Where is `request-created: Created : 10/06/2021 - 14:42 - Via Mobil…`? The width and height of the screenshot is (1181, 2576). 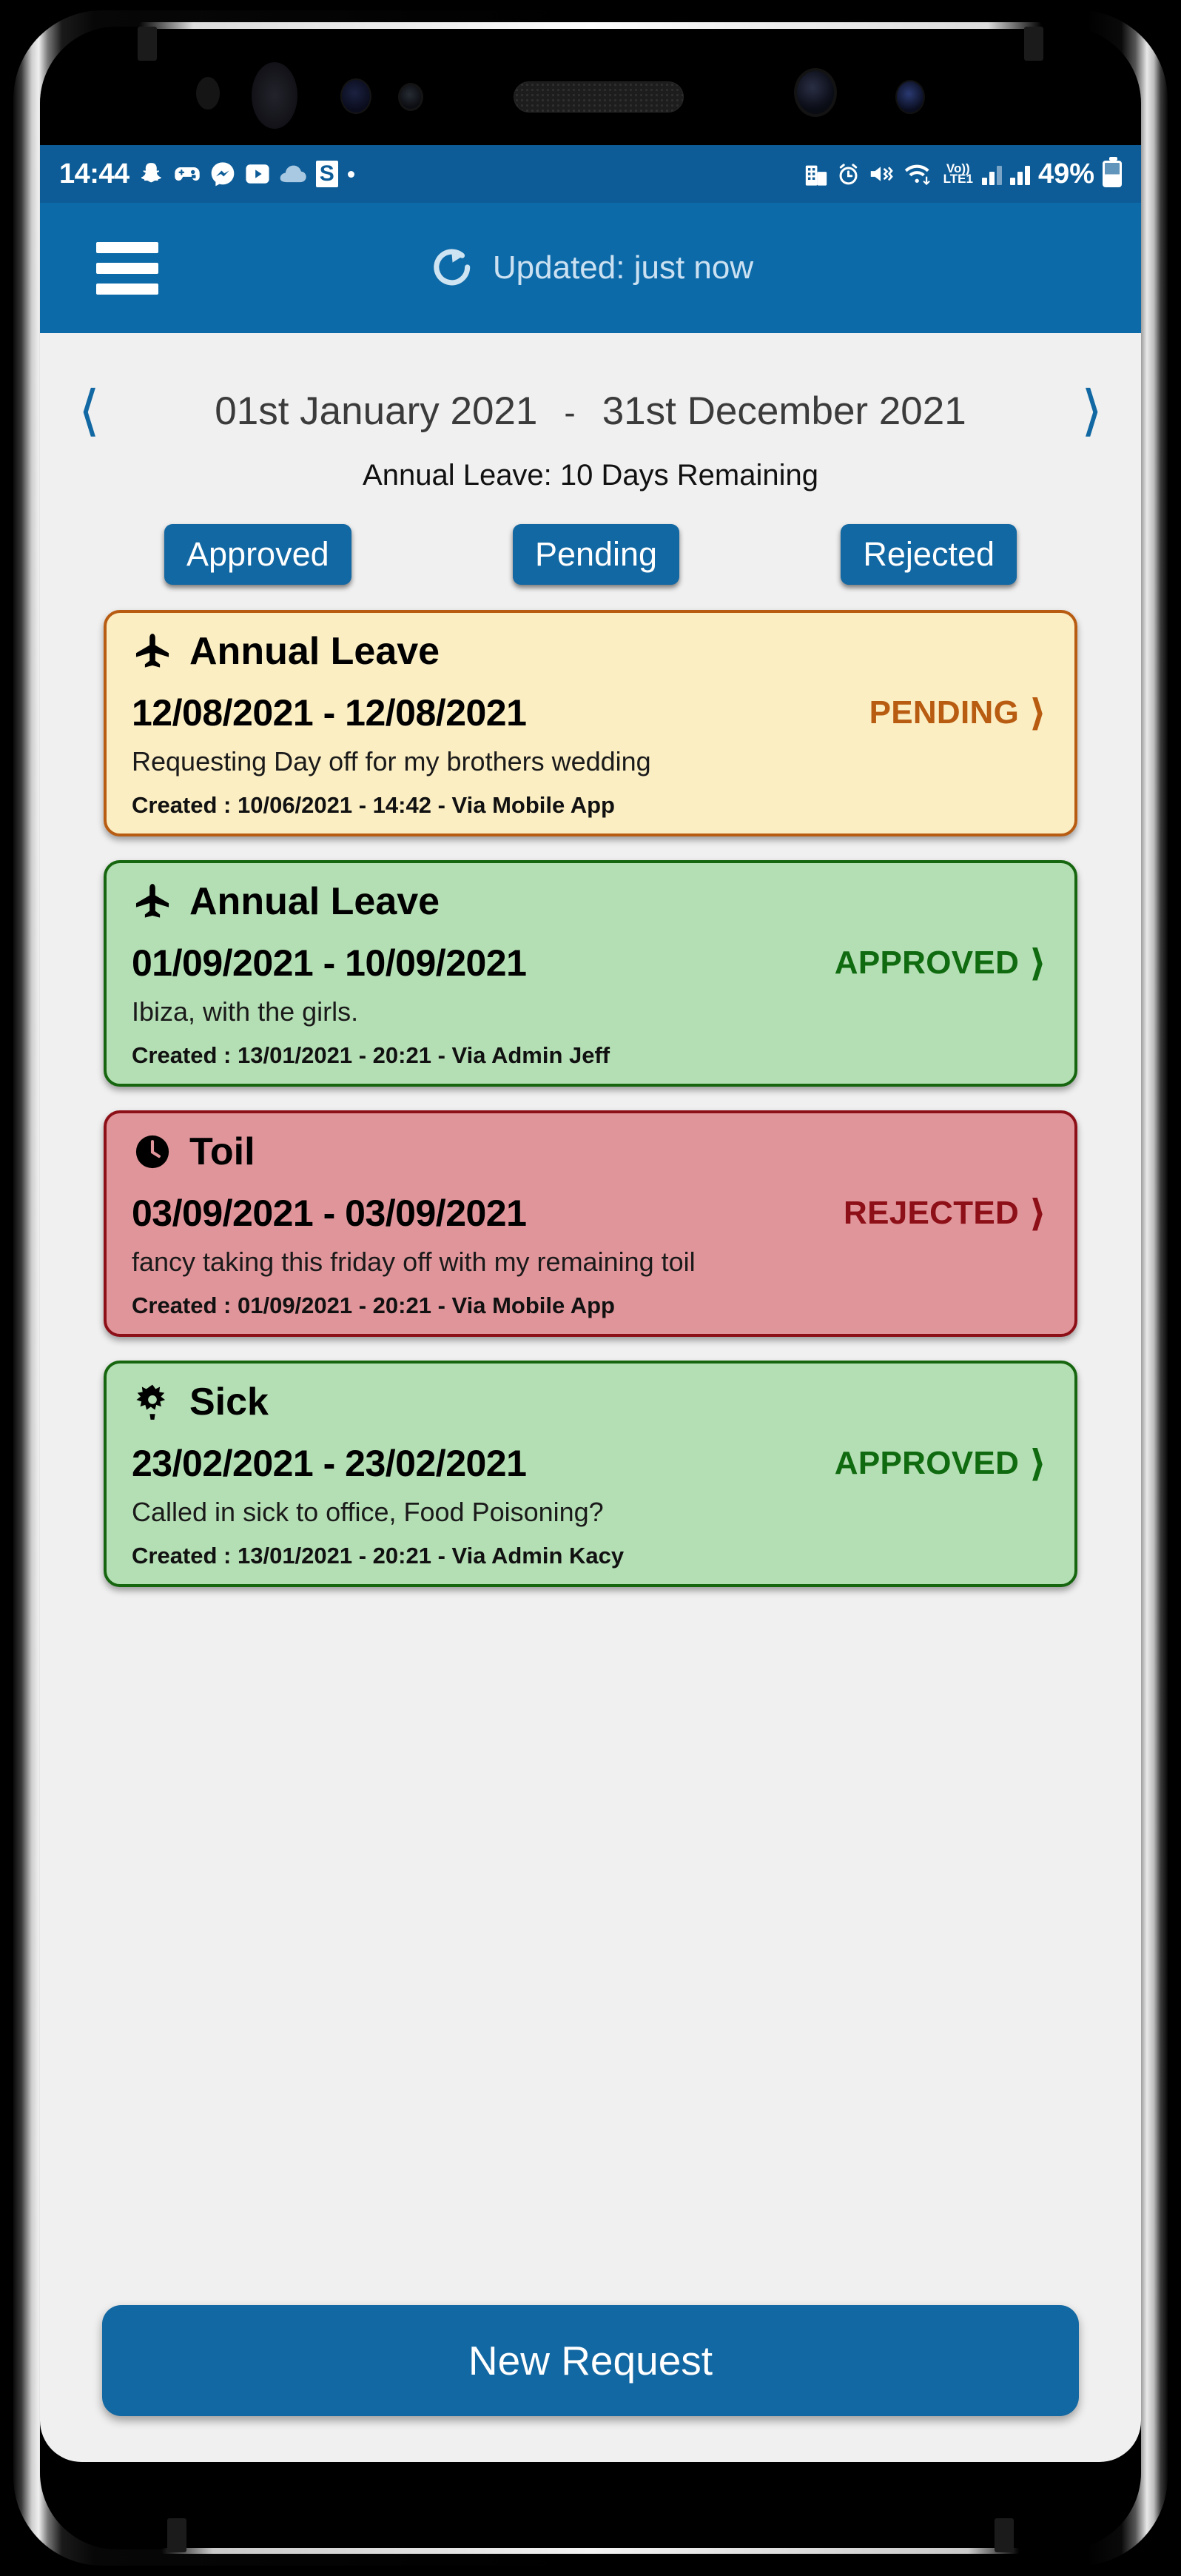
request-created: Created : 10/06/2021 - 14:42 - Via Mobil… is located at coordinates (374, 805).